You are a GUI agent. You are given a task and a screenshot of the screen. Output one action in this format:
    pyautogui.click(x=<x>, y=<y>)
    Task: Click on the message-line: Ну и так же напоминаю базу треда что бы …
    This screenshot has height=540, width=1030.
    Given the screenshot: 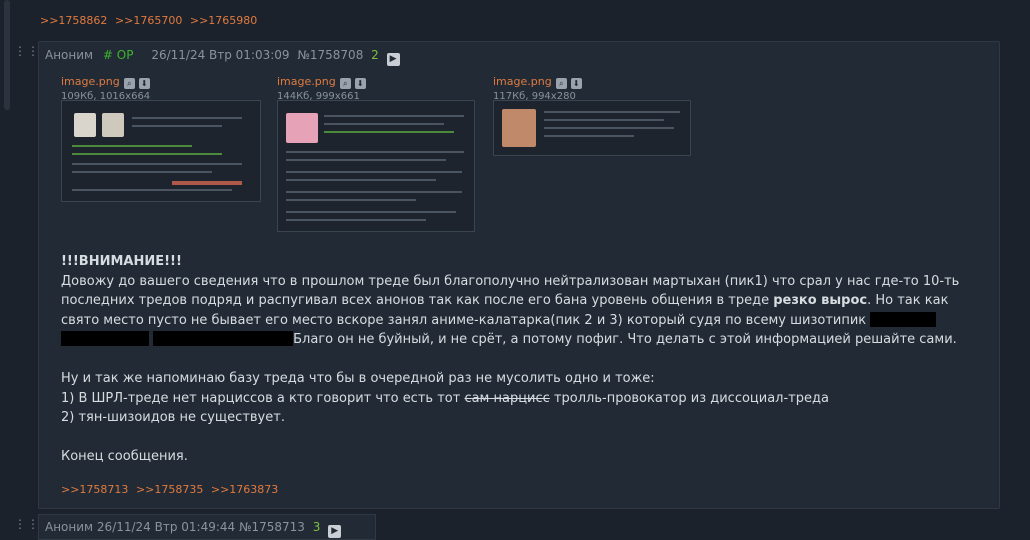 What is the action you would take?
    pyautogui.click(x=358, y=378)
    